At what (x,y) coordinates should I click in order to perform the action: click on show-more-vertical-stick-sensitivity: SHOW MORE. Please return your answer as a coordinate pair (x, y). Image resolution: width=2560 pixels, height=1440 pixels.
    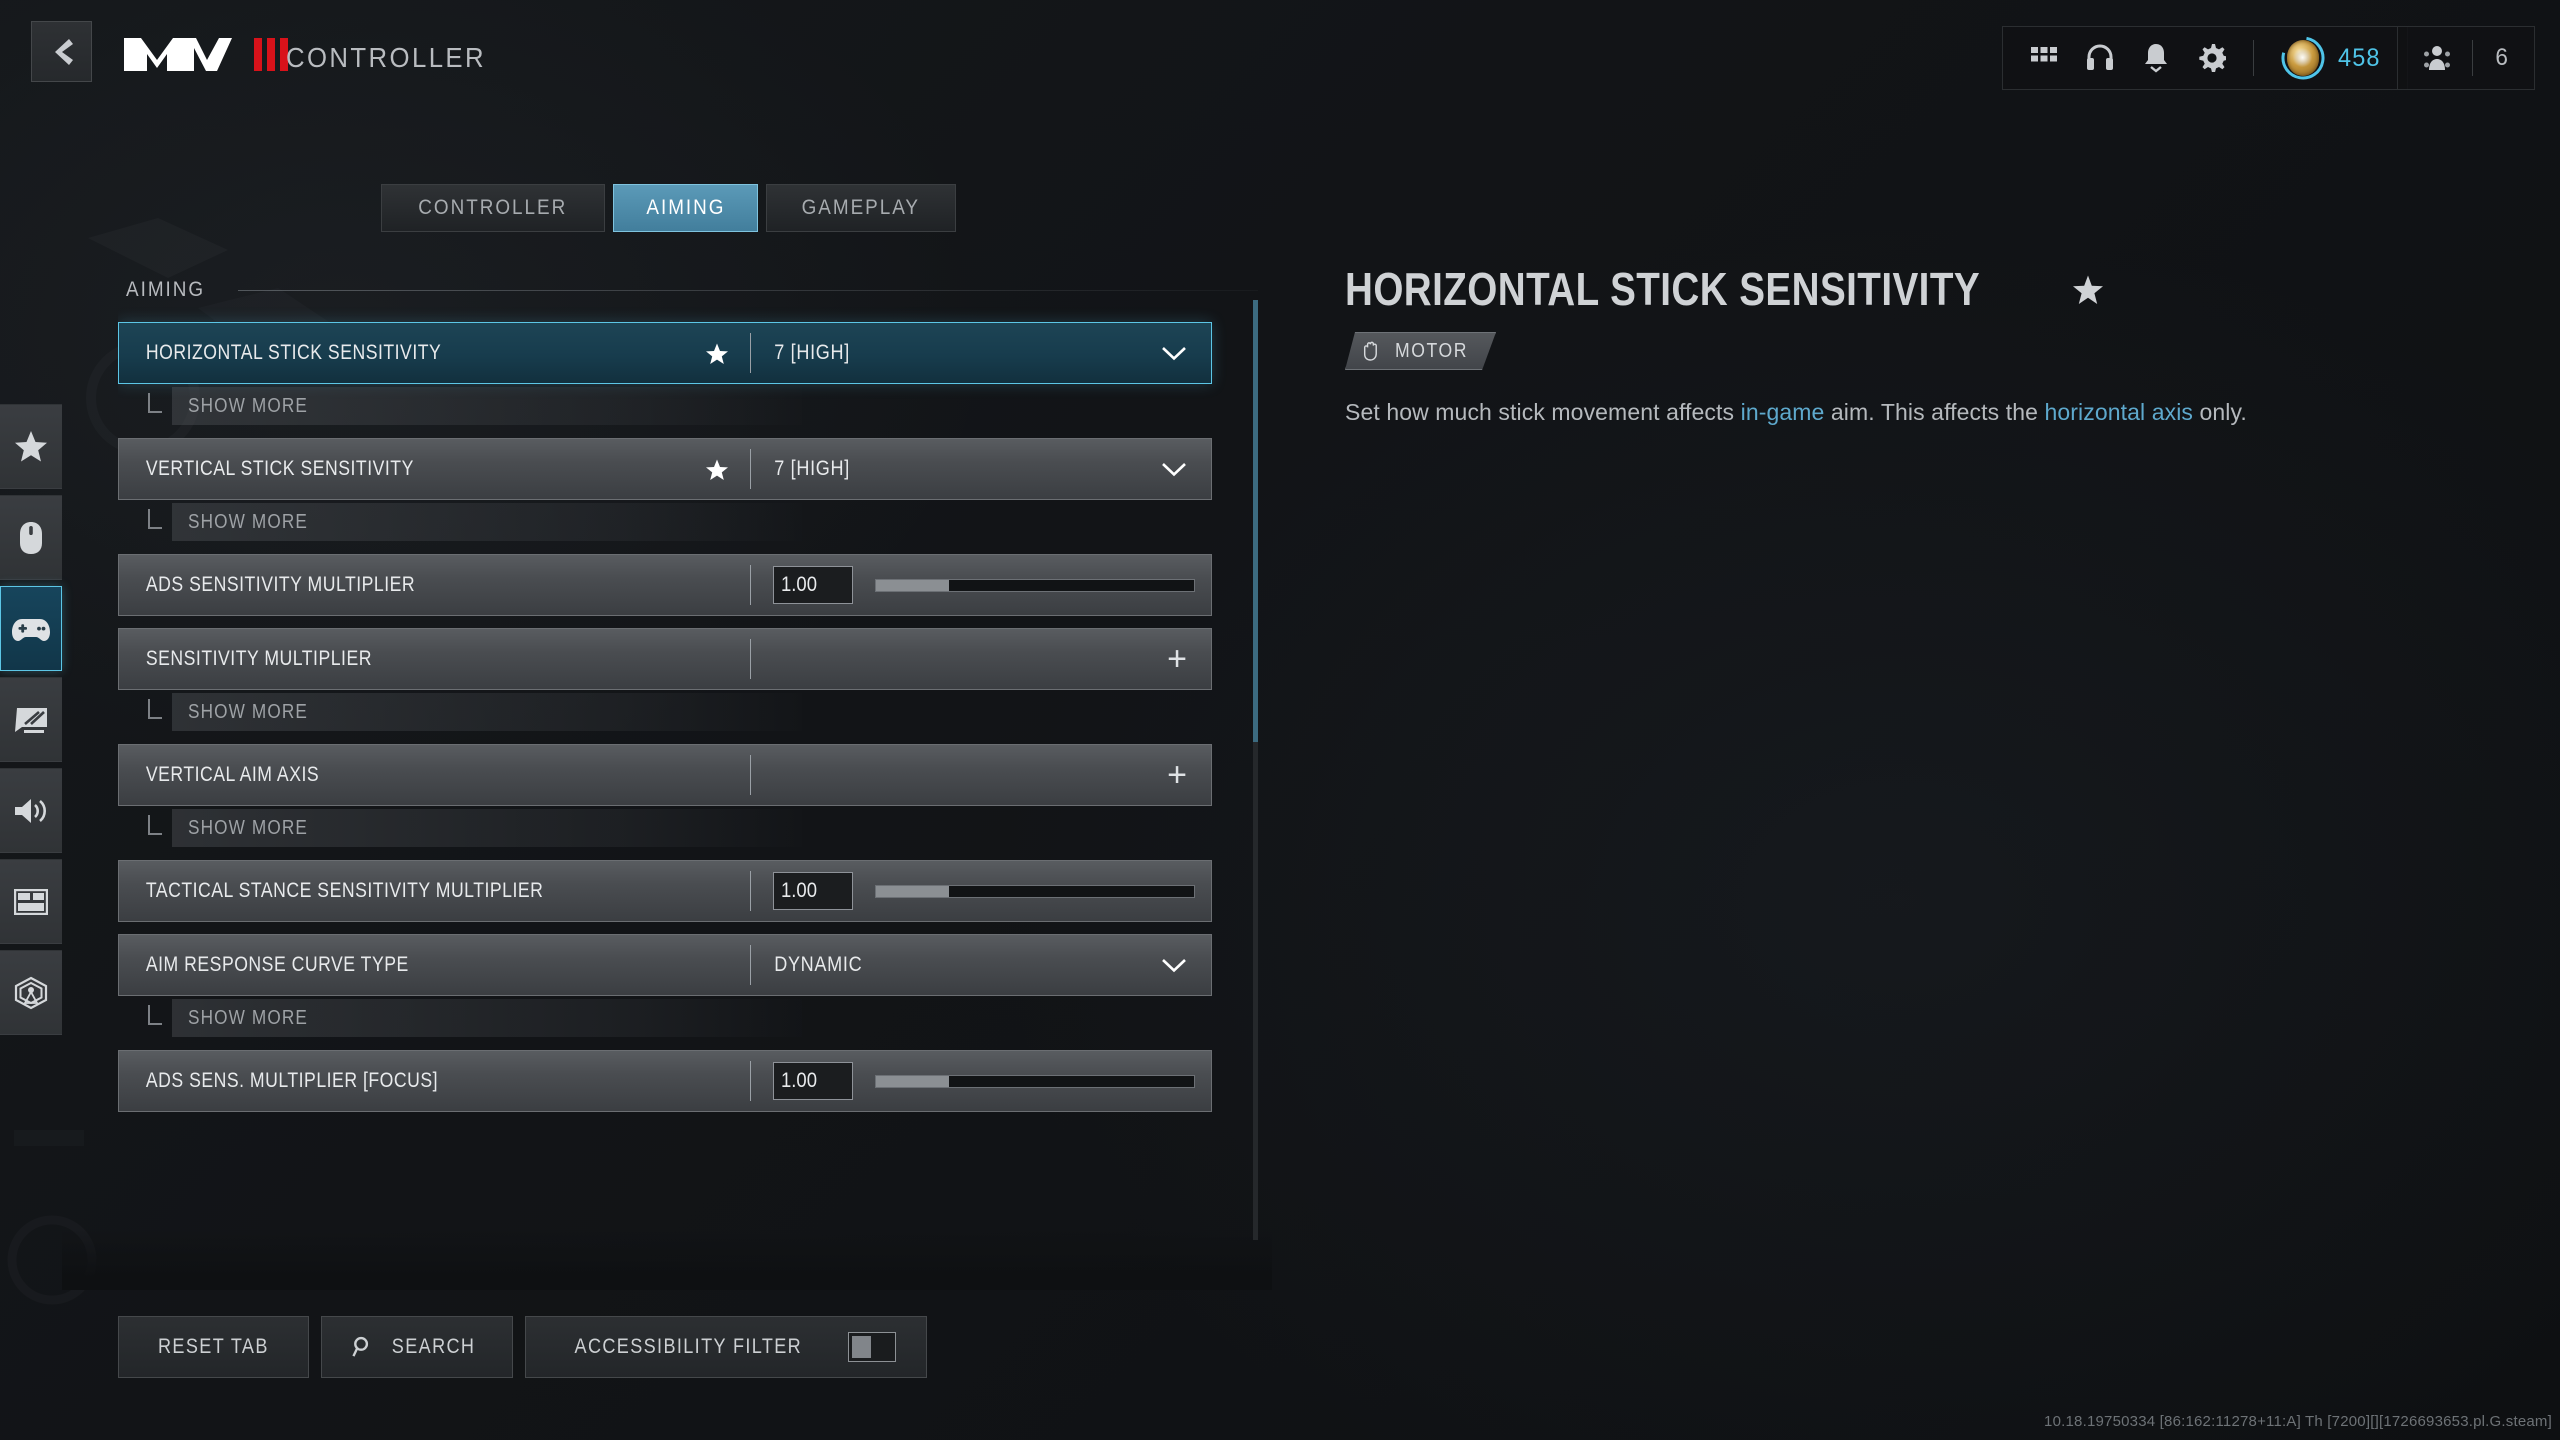
    Looking at the image, I should click on (703, 522).